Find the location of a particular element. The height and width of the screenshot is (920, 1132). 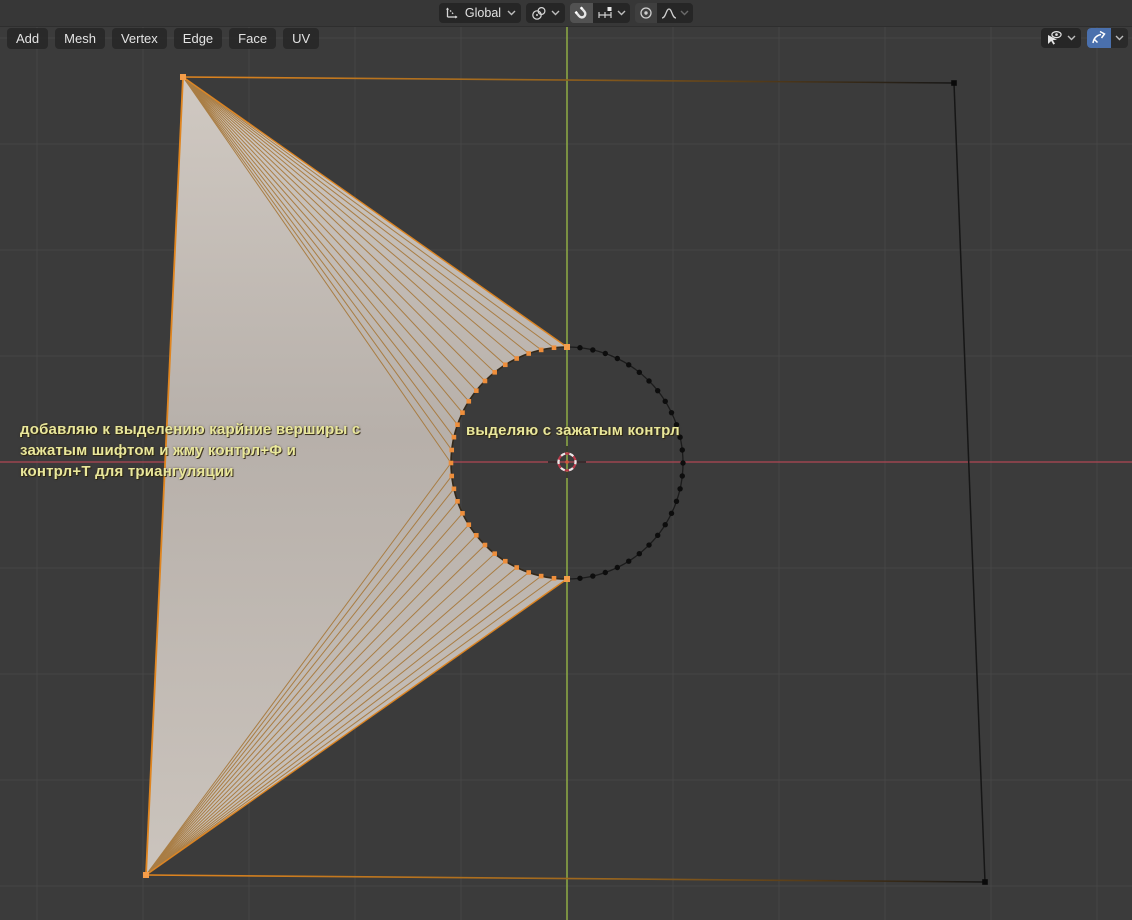

menu-add: Add is located at coordinates (28, 38).